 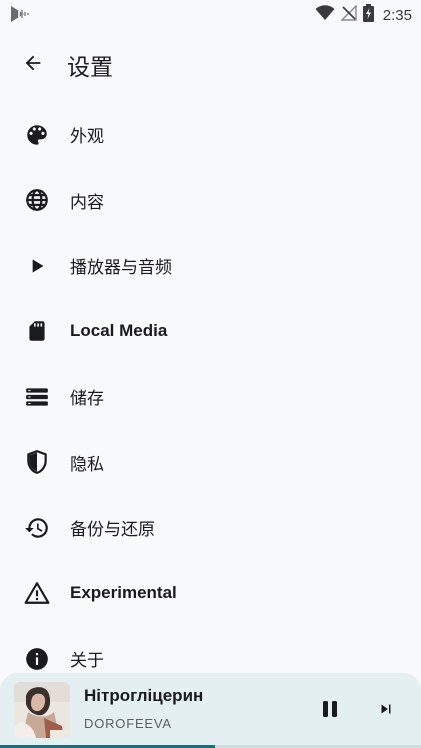 I want to click on settings-item-player-audio: 播放器与音频, so click(x=210, y=266).